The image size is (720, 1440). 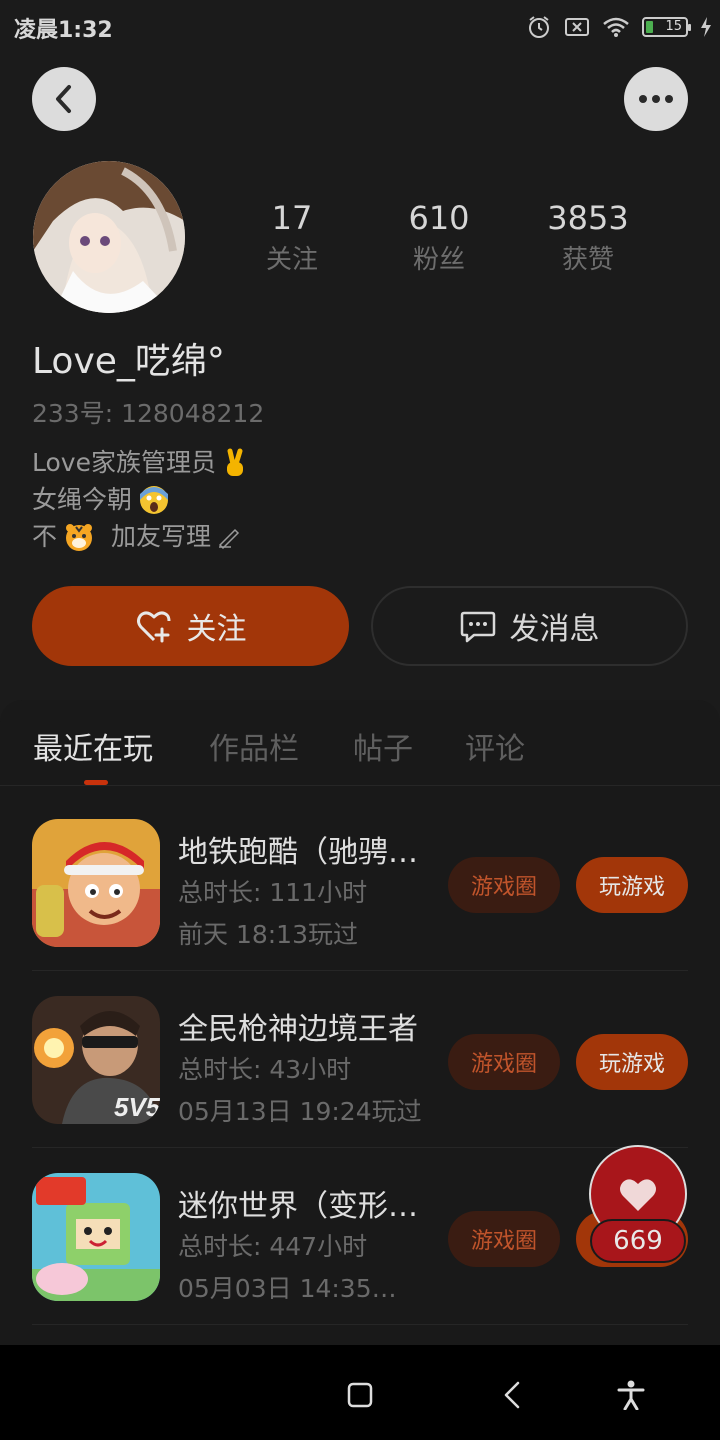 I want to click on tab-posts: 帖子, so click(x=383, y=746).